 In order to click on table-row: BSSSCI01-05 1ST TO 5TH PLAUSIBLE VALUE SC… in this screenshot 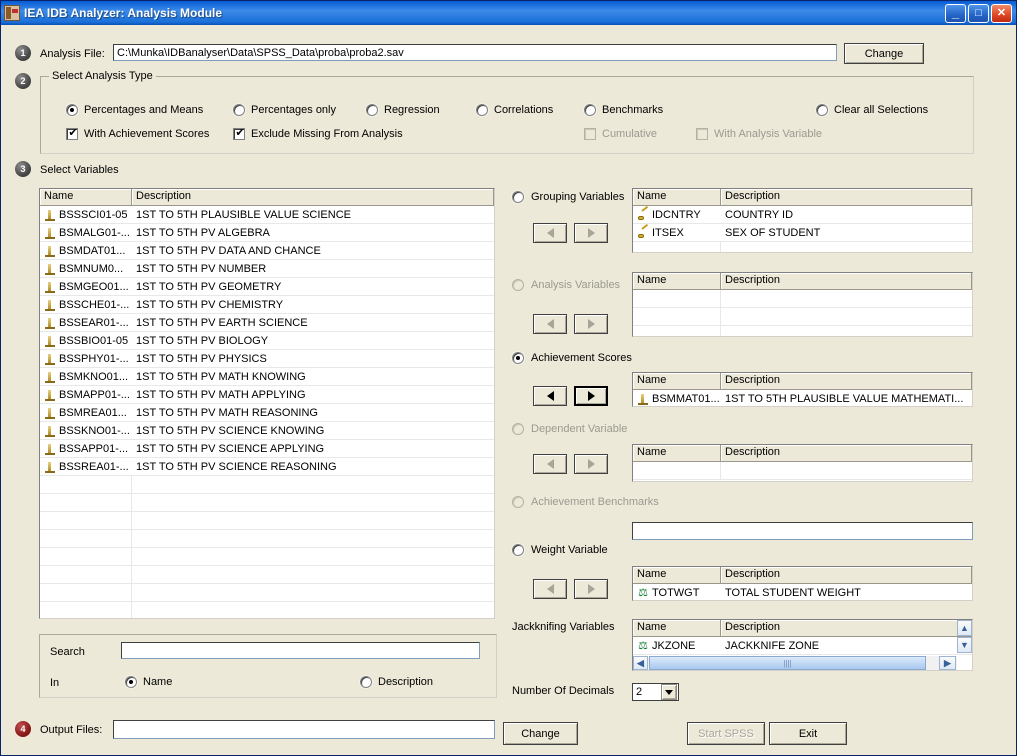, I will do `click(267, 215)`.